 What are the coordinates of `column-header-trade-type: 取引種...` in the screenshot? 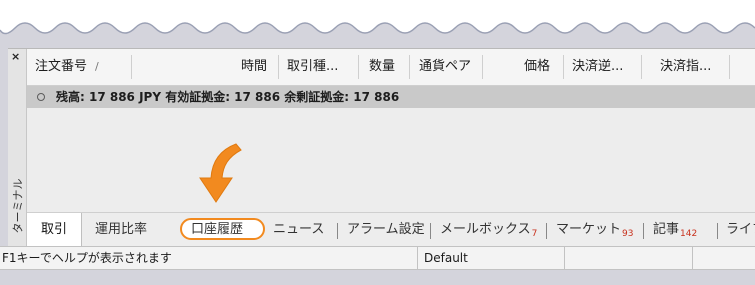 It's located at (312, 67).